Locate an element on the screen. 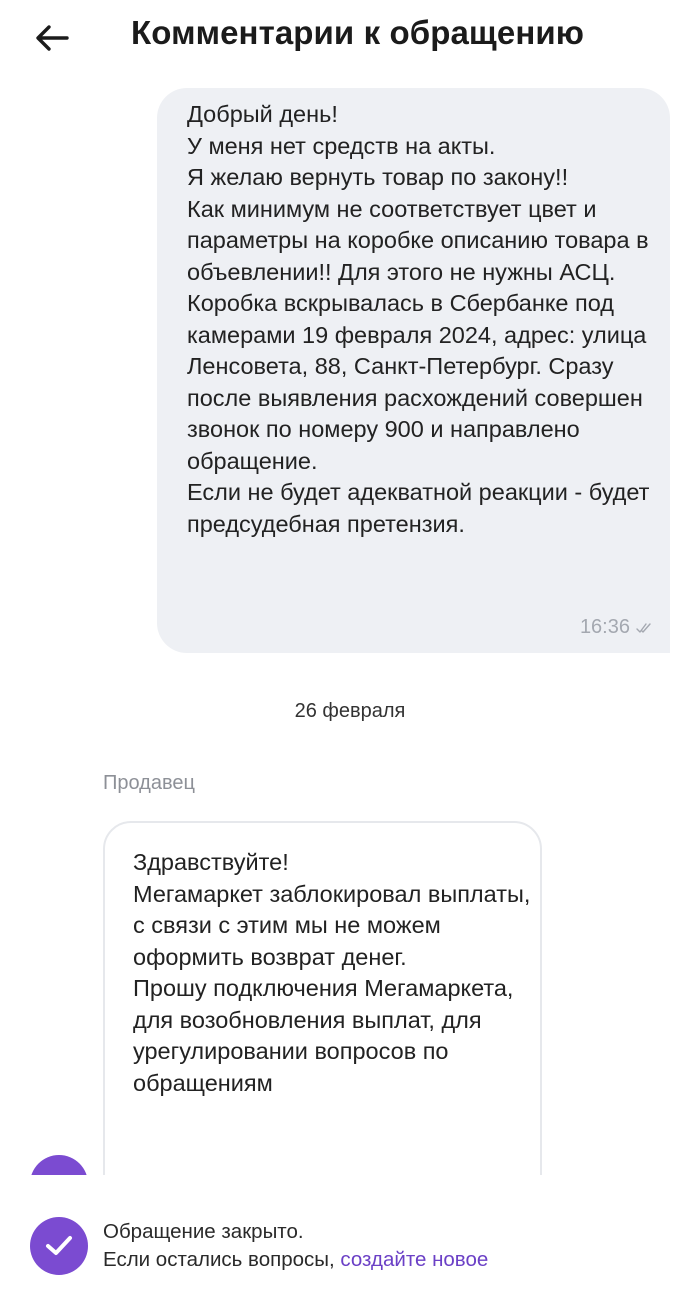 The width and height of the screenshot is (700, 1292). status-text: Если остались вопросы, создайте новое is located at coordinates (295, 1260).